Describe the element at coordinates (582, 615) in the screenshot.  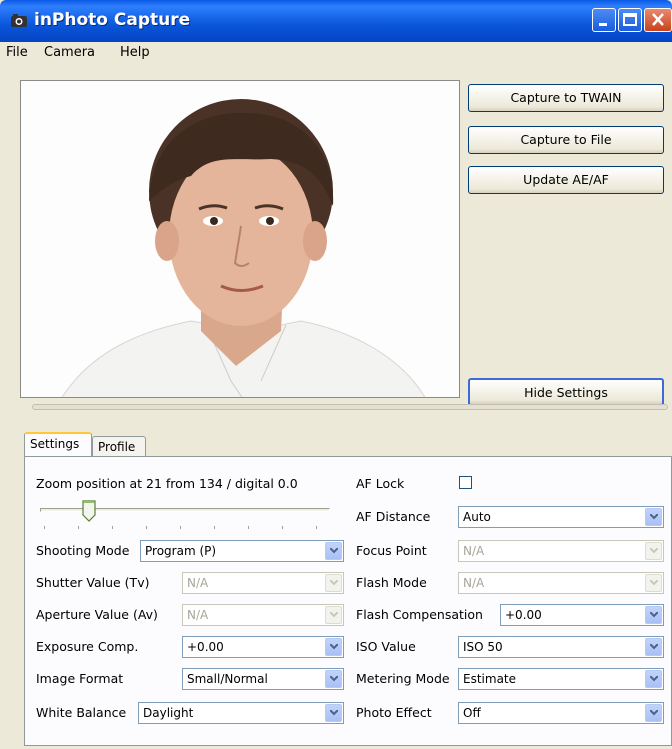
I see `flash-compensation-select: +0.00` at that location.